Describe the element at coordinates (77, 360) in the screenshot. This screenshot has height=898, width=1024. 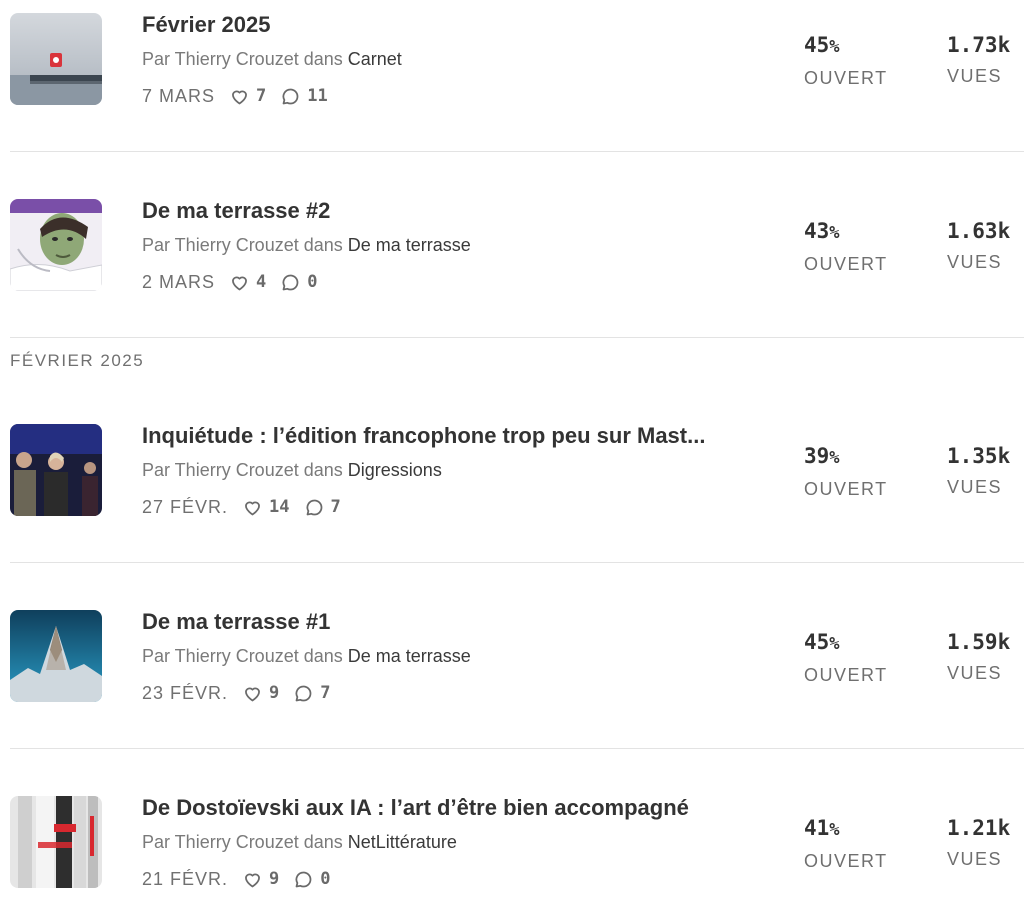
I see `month-section-header: FÉVRIER 2025` at that location.